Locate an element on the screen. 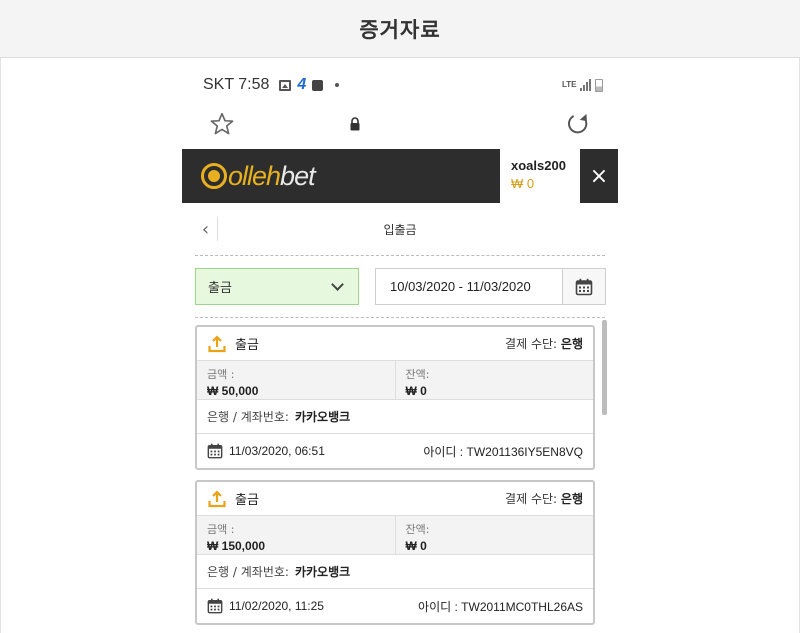 Image resolution: width=800 pixels, height=633 pixels. carrier-time: SKT 7:58 is located at coordinates (236, 84).